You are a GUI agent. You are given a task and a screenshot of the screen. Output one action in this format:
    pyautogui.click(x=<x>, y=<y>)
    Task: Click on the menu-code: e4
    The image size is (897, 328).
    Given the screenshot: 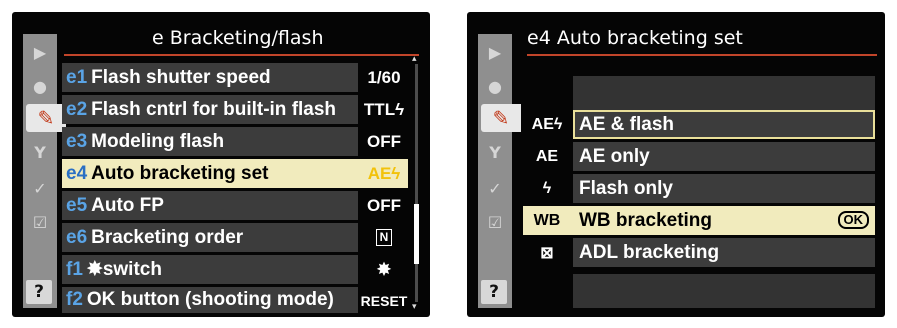 What is the action you would take?
    pyautogui.click(x=539, y=38)
    